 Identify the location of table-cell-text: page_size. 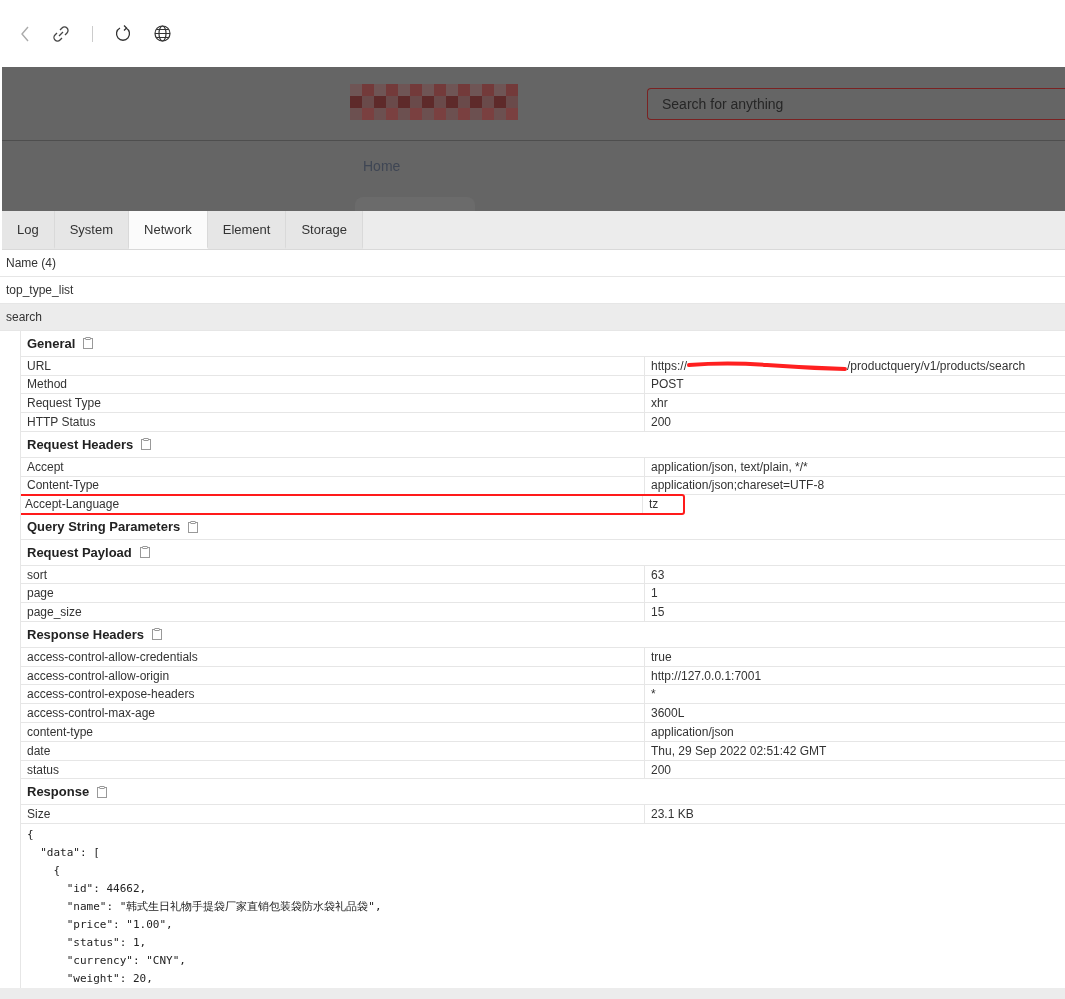
(54, 613).